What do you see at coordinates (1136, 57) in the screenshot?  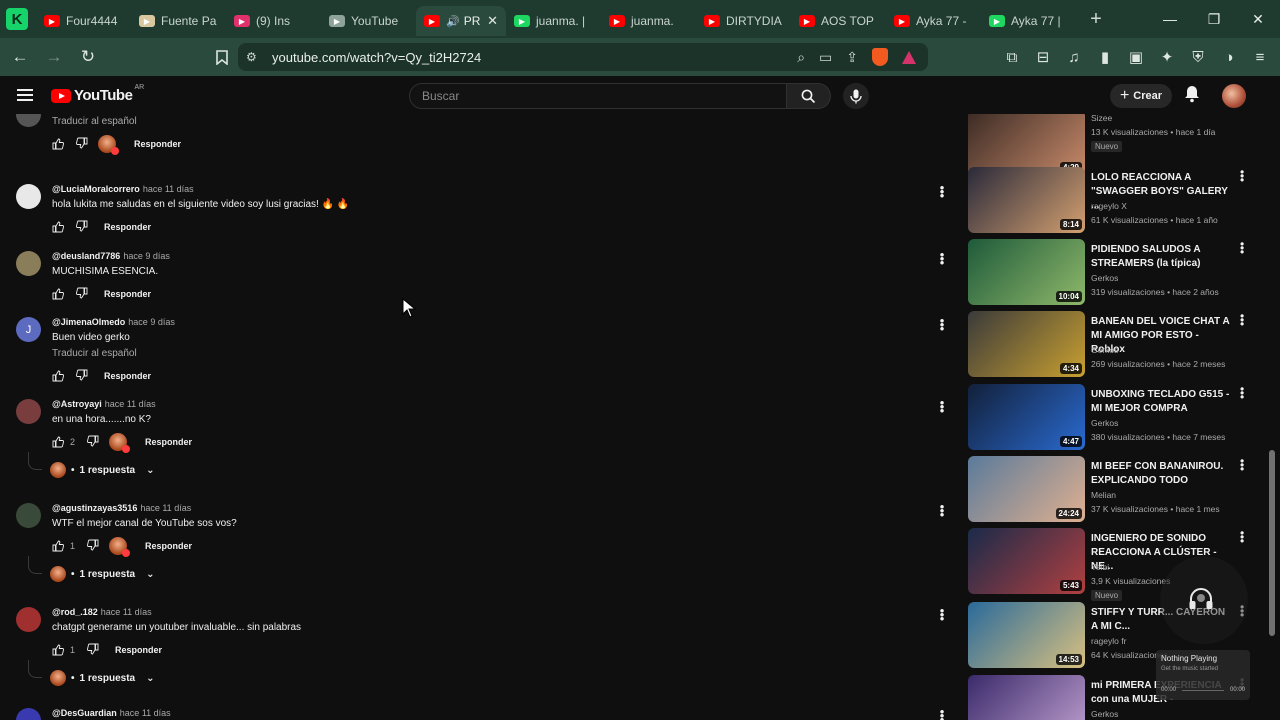 I see `wallet-icon: ▣` at bounding box center [1136, 57].